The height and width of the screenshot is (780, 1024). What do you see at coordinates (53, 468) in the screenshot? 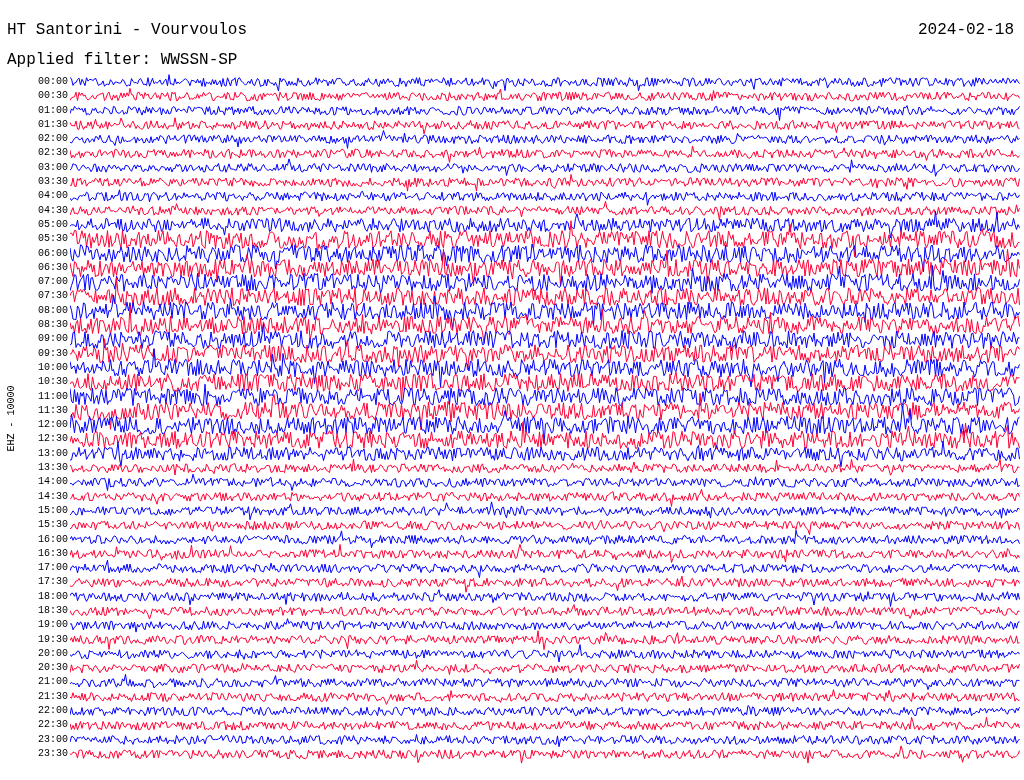
I see `time-label: 13:30` at bounding box center [53, 468].